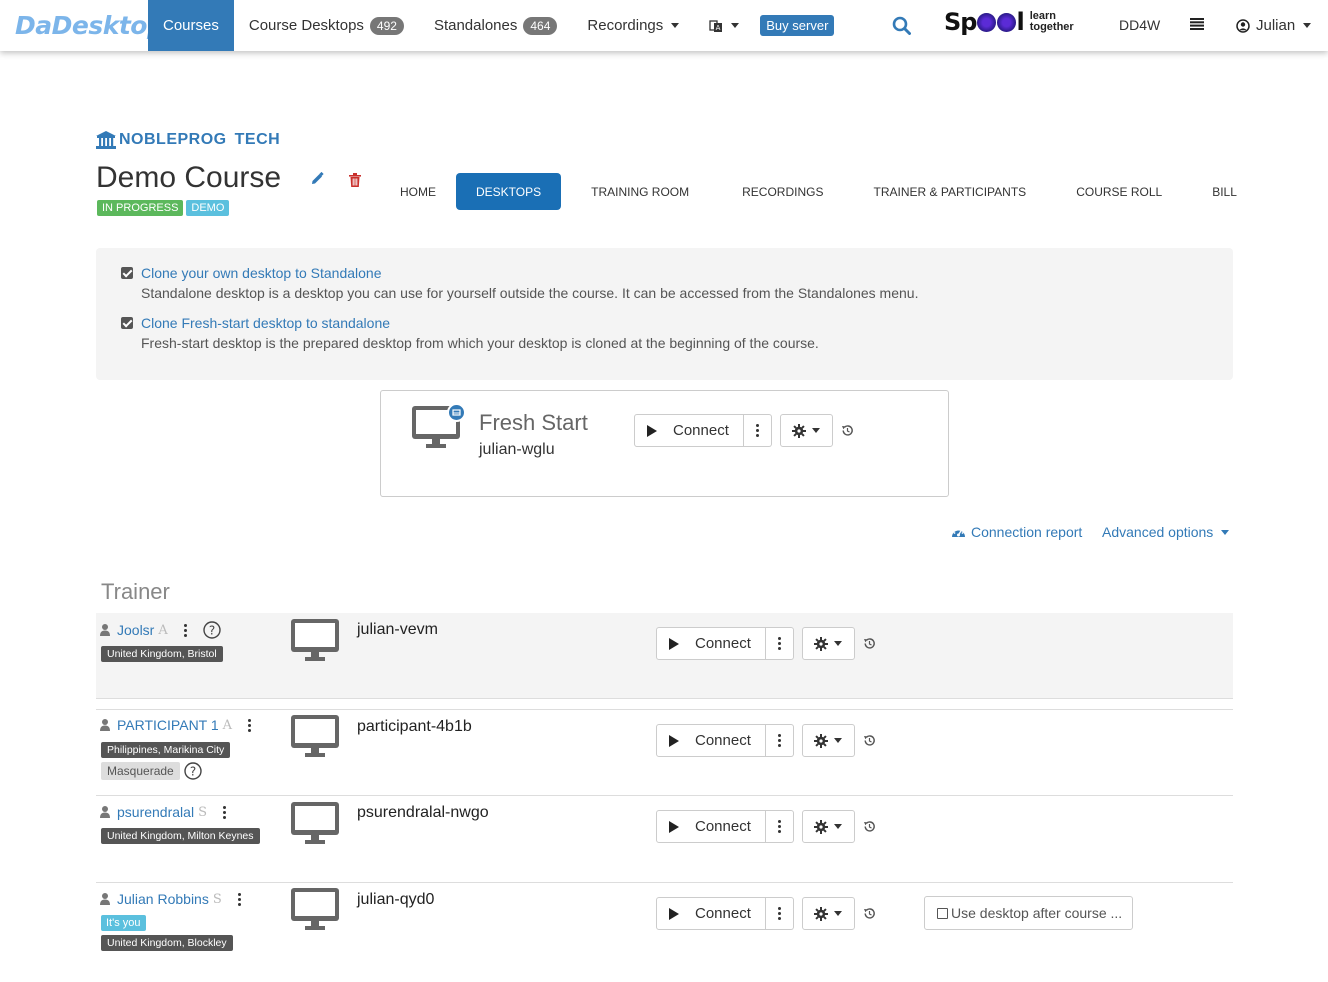 This screenshot has width=1328, height=982. Describe the element at coordinates (1119, 191) in the screenshot. I see `tab-course-roll: COURSE ROLL` at that location.